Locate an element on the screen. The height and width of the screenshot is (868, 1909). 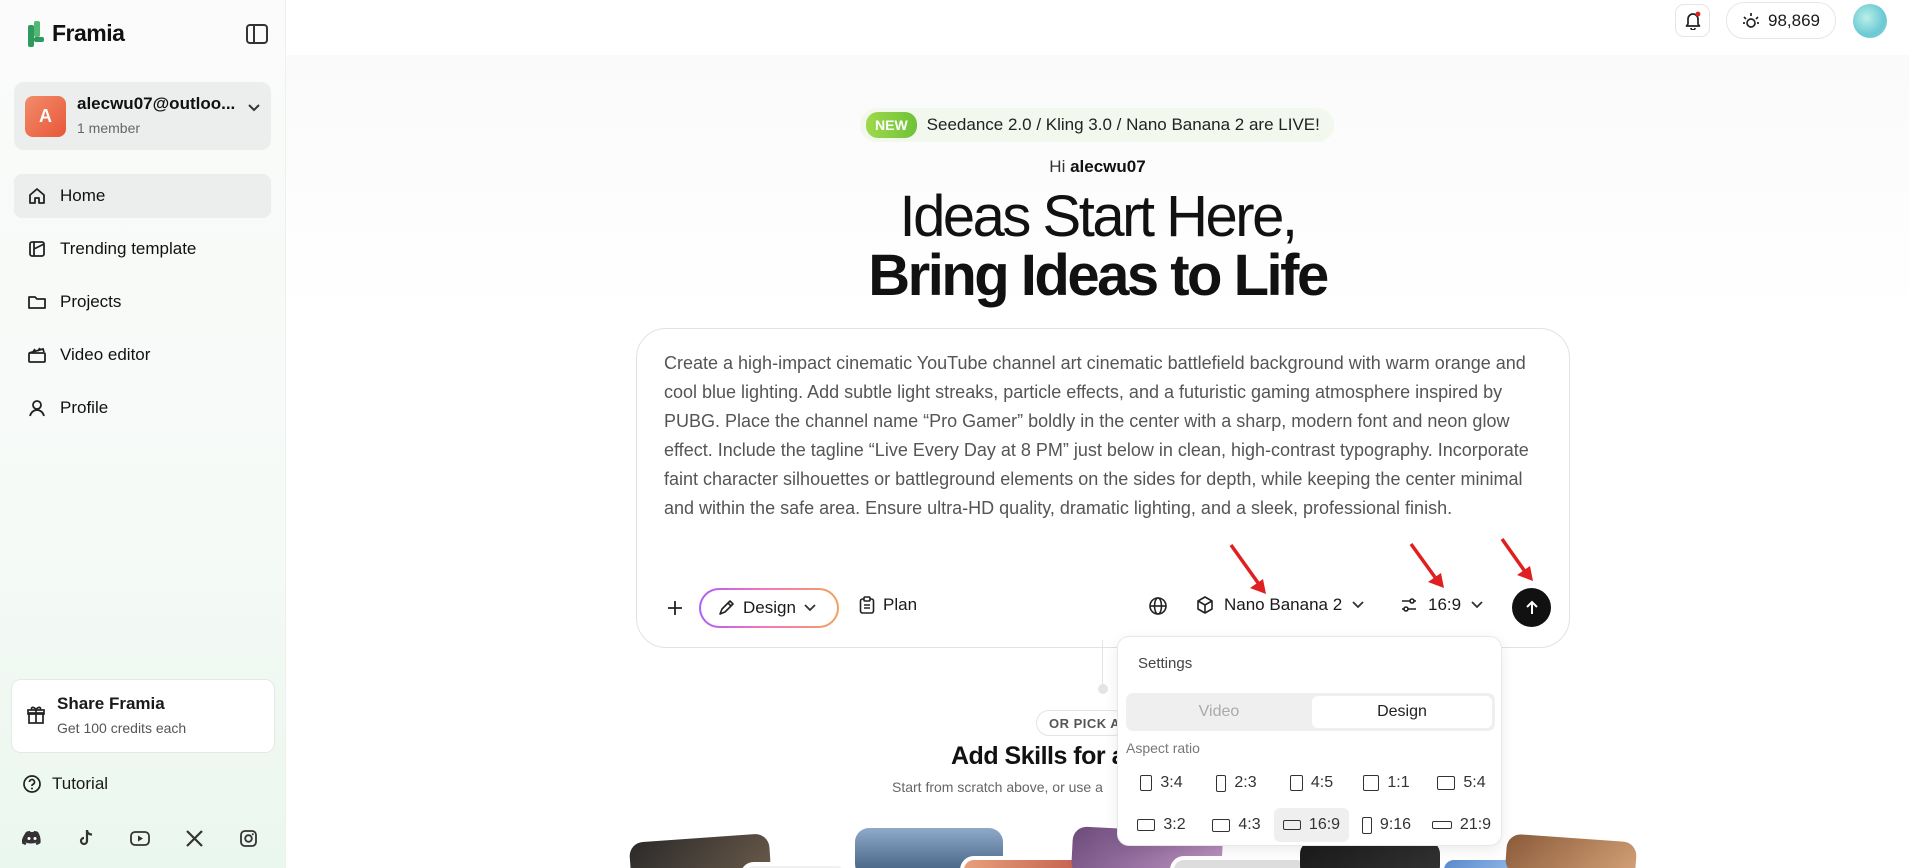
ratio-option-label: 3:2 is located at coordinates (1174, 824).